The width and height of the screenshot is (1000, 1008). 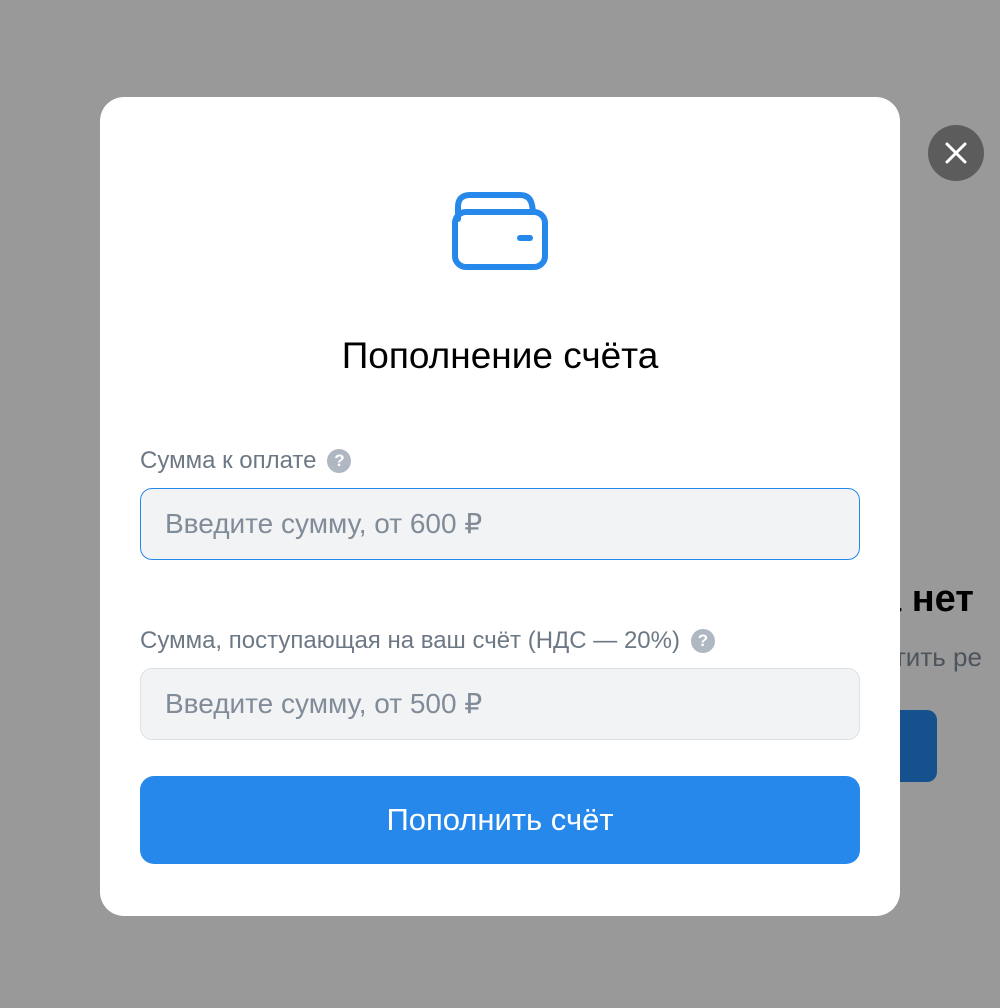 I want to click on close-button, so click(x=956, y=153).